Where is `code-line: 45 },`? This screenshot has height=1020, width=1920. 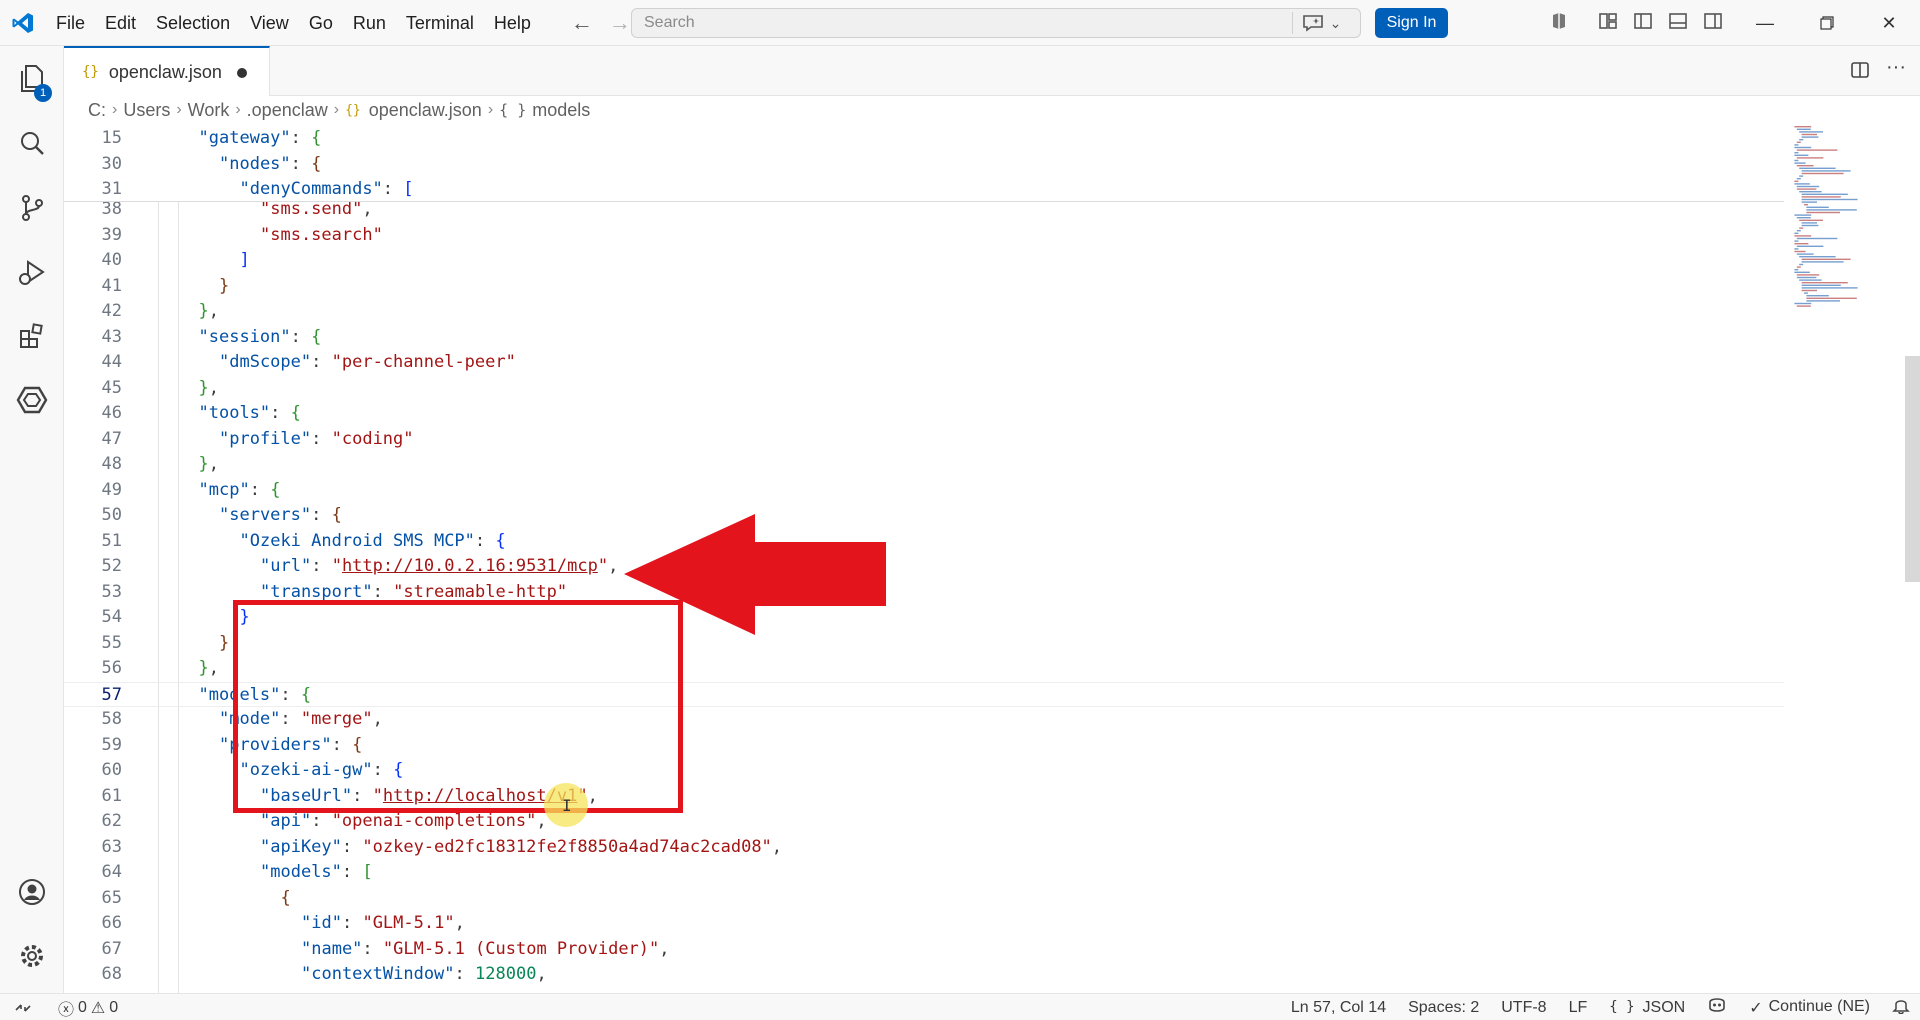
code-line: 45 }, is located at coordinates (924, 389).